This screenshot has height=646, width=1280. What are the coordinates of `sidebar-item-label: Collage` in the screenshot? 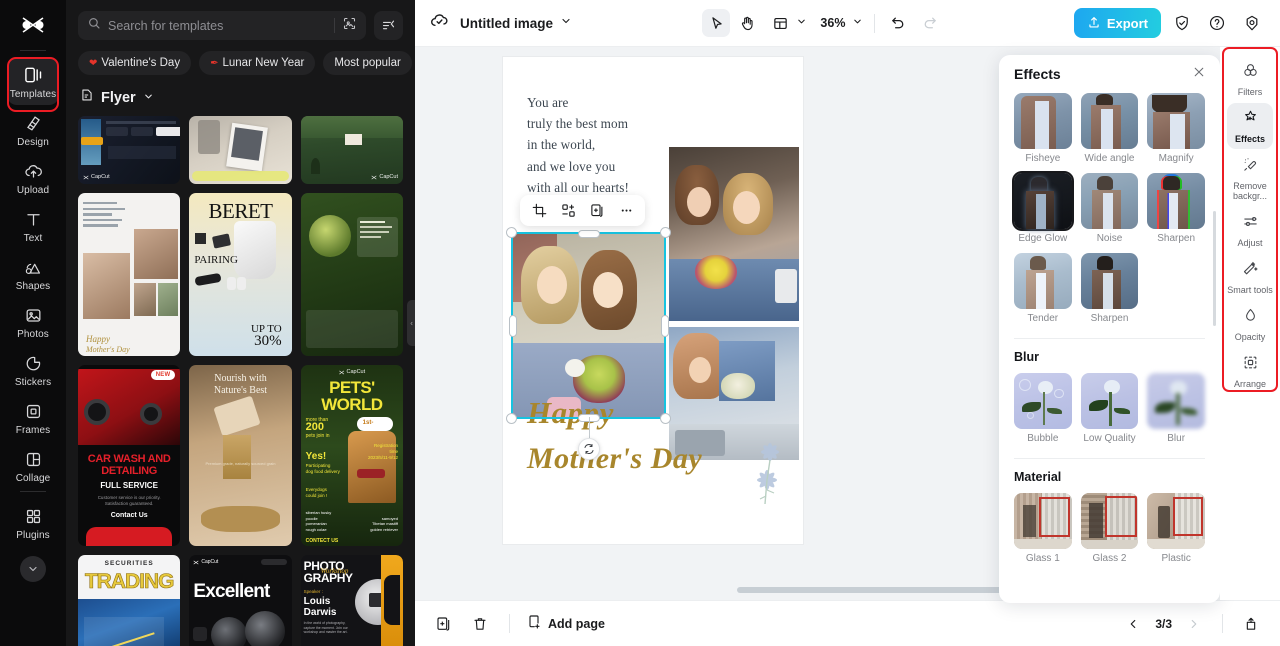 It's located at (33, 478).